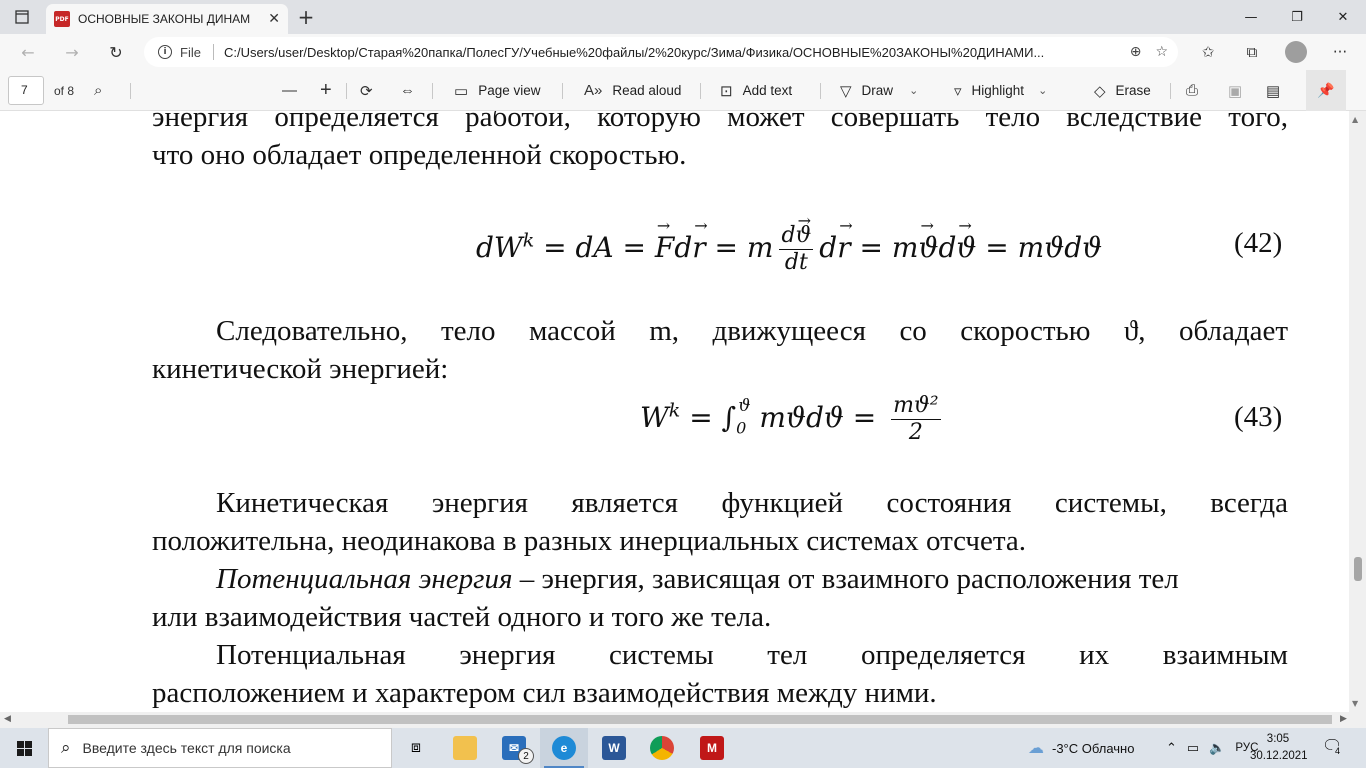  Describe the element at coordinates (767, 90) in the screenshot. I see `add-text-label: Add text` at that location.